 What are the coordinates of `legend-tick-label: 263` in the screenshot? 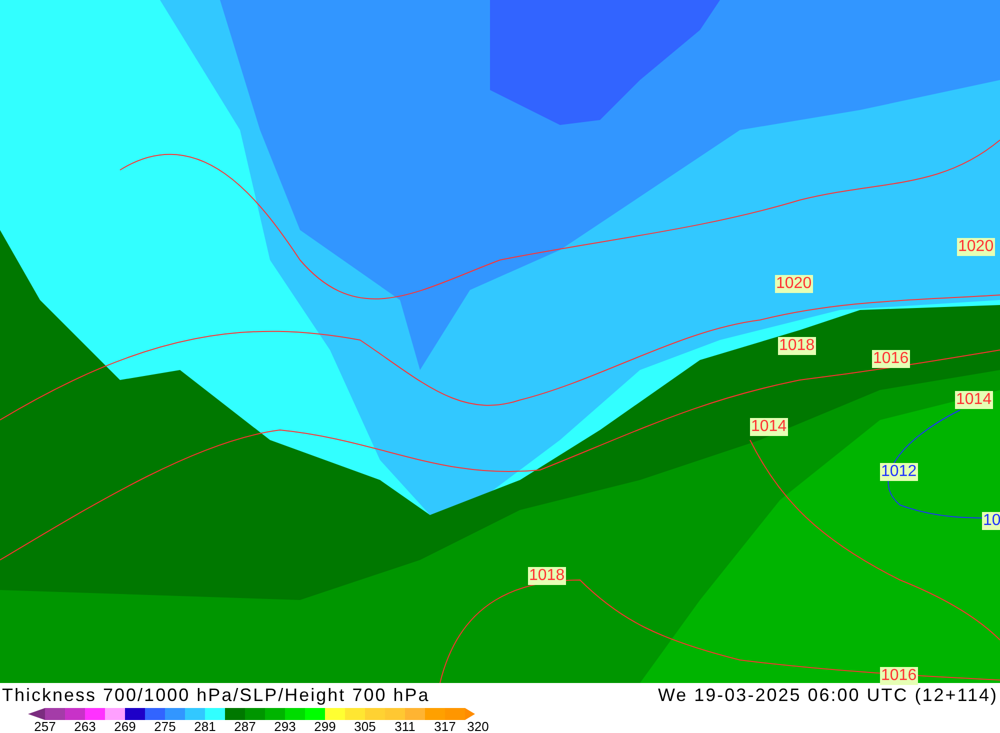 It's located at (85, 726).